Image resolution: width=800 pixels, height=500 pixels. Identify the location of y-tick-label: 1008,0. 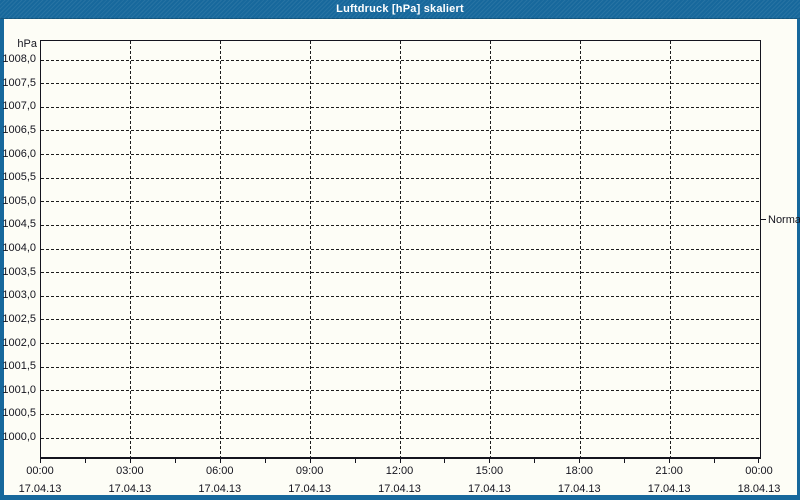
(19, 59).